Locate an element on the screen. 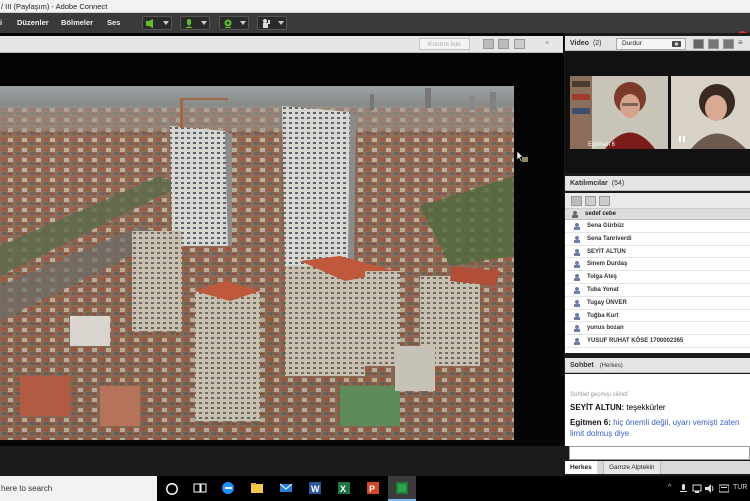  chat-title: Sohbet is located at coordinates (582, 365).